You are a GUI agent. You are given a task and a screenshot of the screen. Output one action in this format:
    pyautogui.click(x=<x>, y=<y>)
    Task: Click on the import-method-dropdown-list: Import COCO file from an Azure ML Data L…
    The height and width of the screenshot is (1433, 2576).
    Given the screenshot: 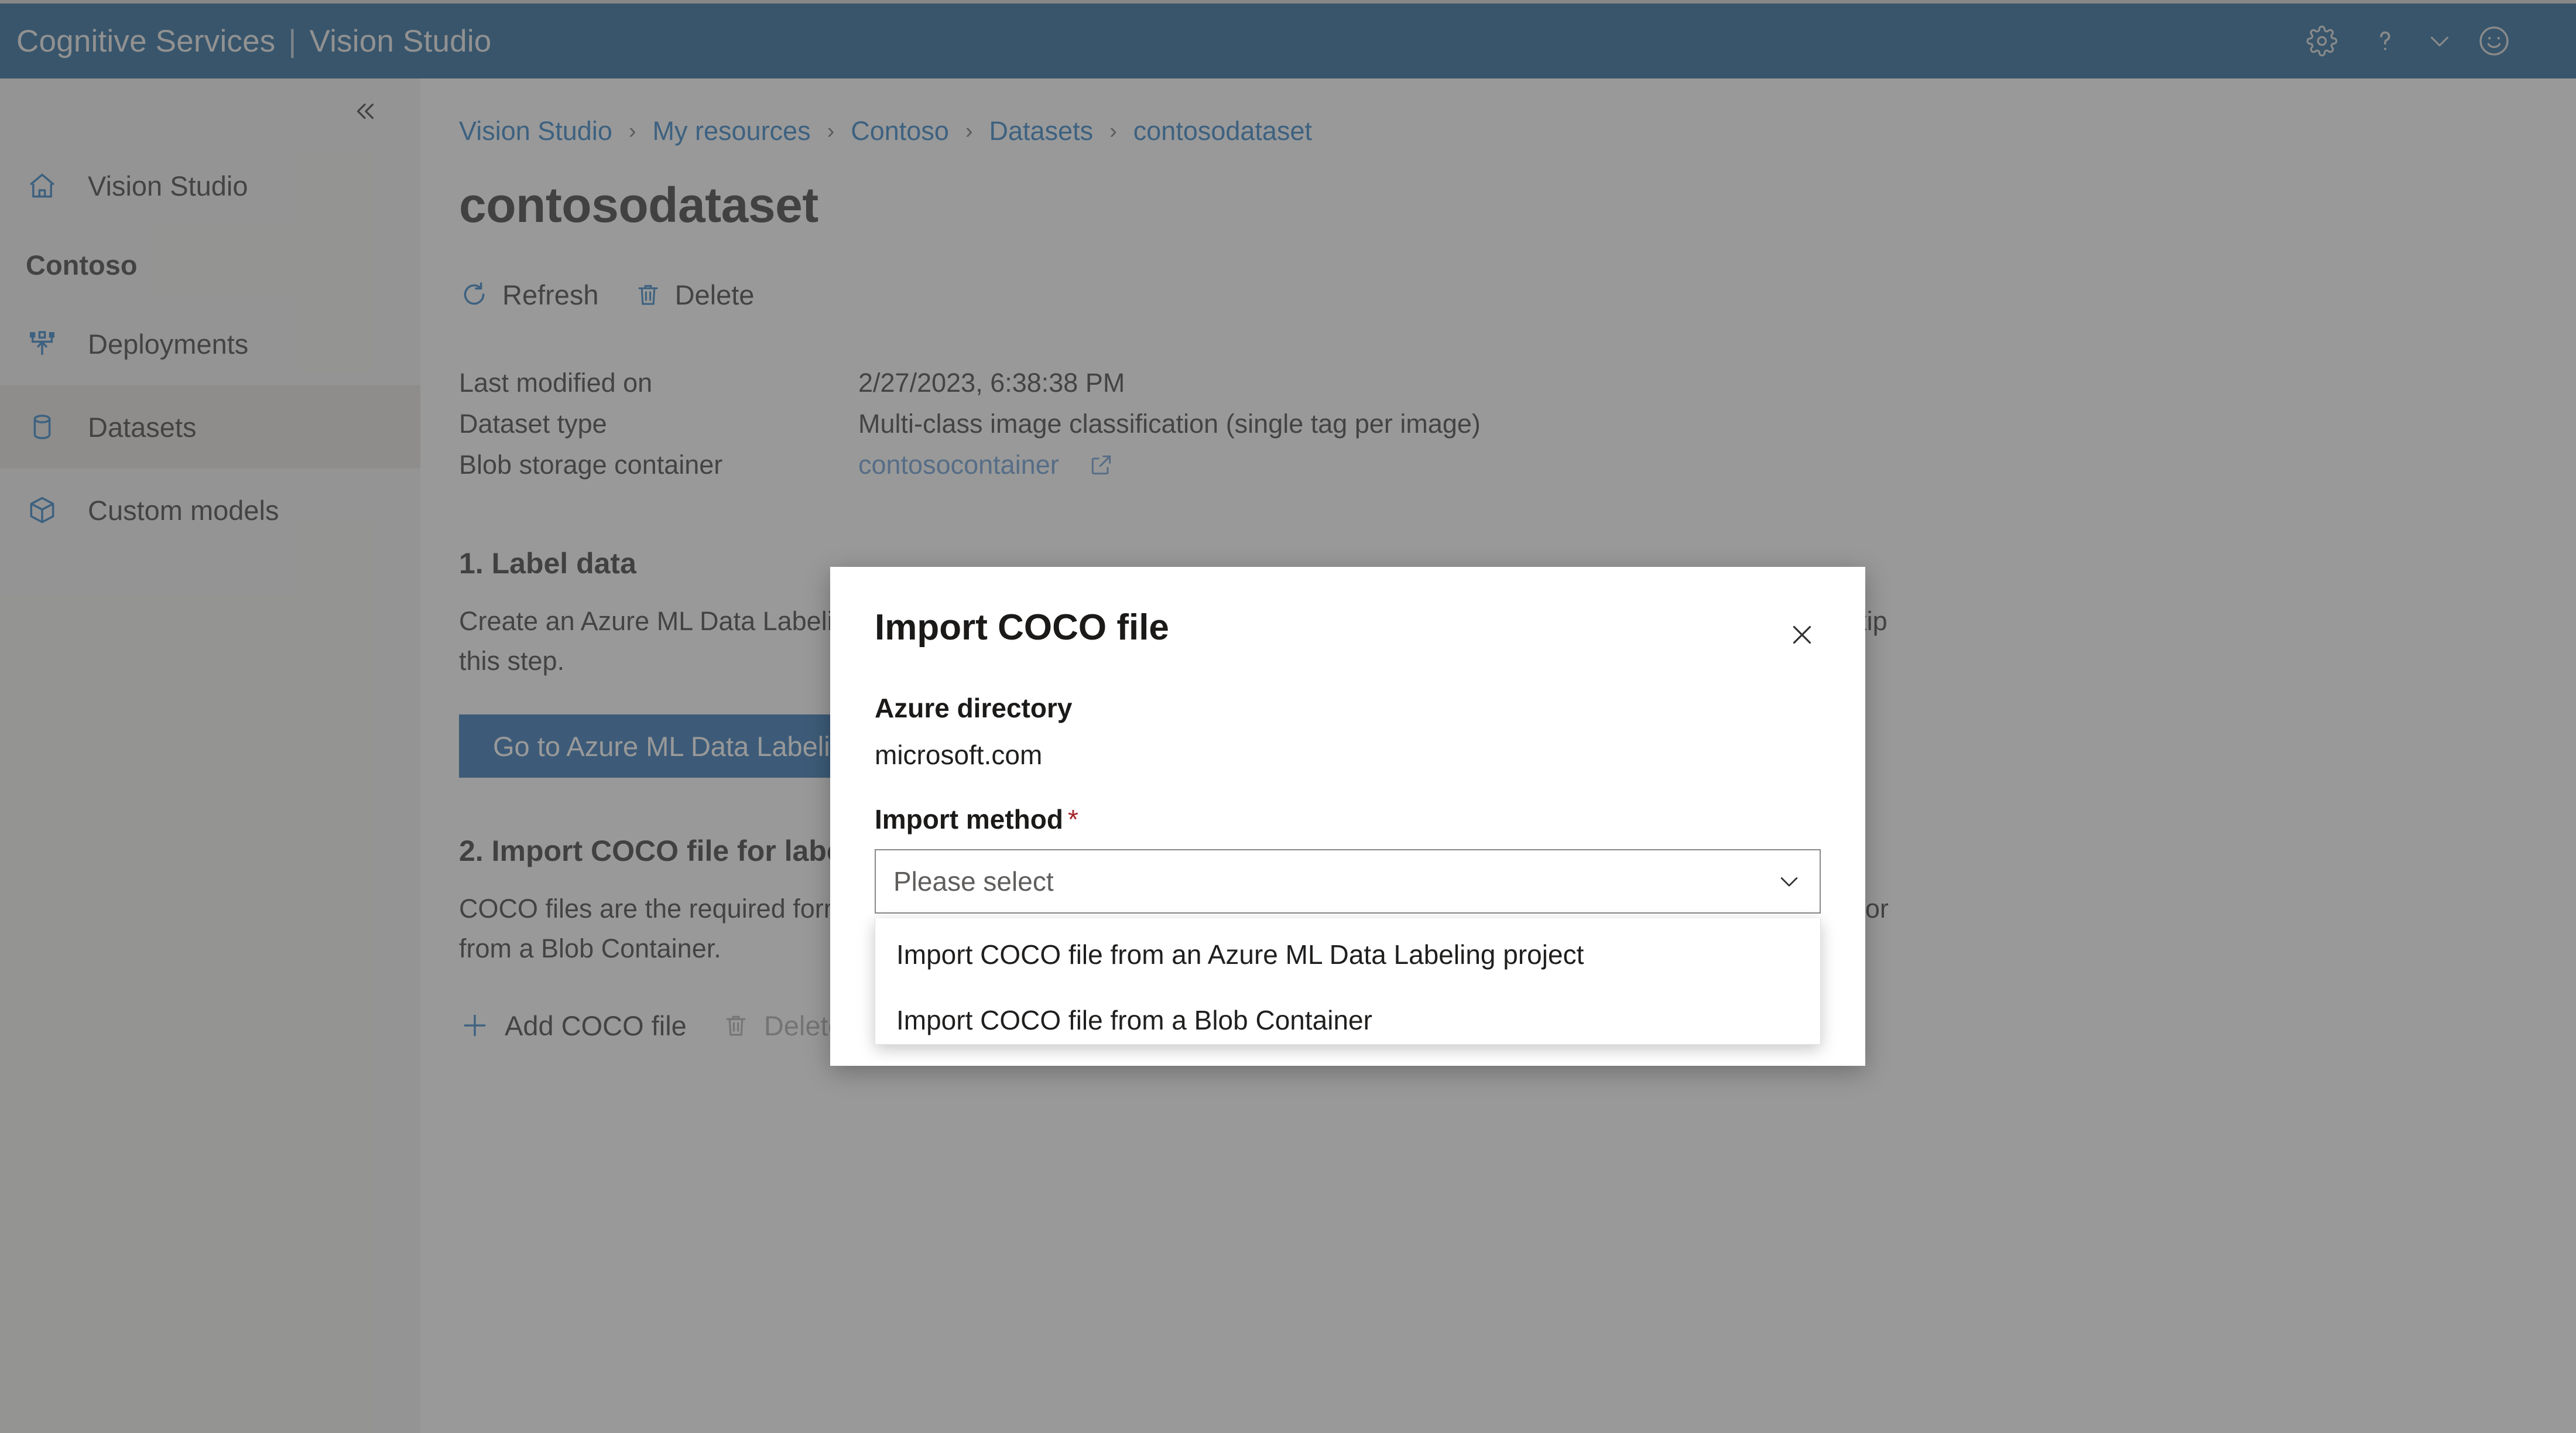 What is the action you would take?
    pyautogui.click(x=1348, y=981)
    